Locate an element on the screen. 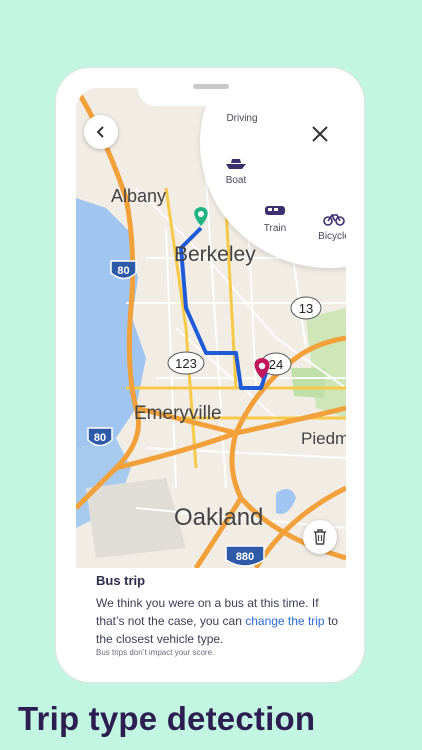 Image resolution: width=422 pixels, height=750 pixels. bicycle-icon is located at coordinates (334, 220).